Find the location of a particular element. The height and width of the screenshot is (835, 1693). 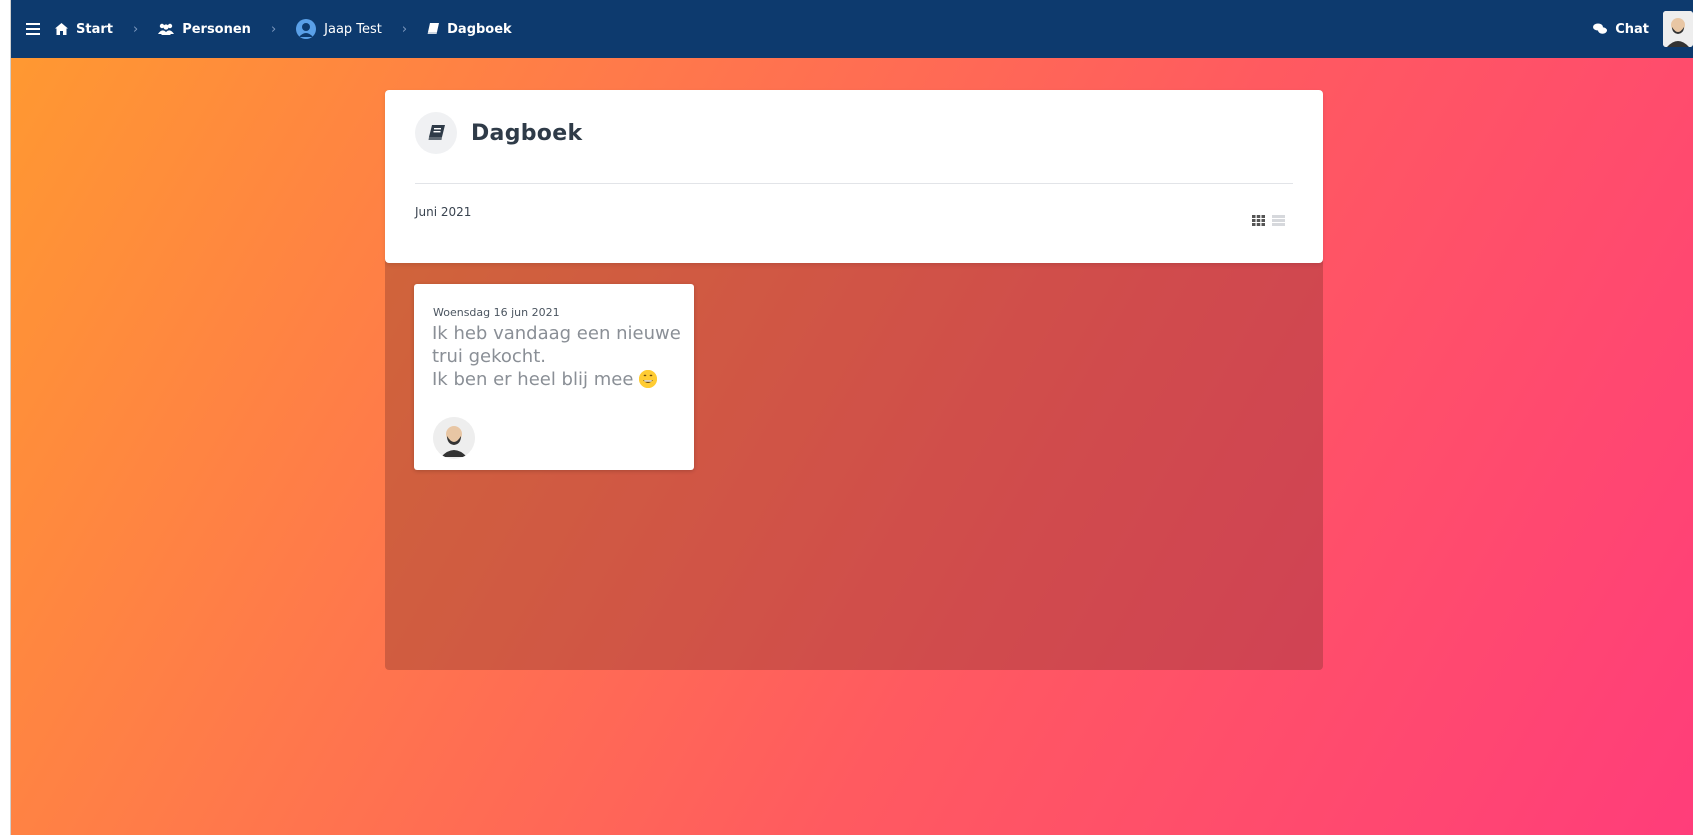

breadcrumb-label: Personen is located at coordinates (216, 29).